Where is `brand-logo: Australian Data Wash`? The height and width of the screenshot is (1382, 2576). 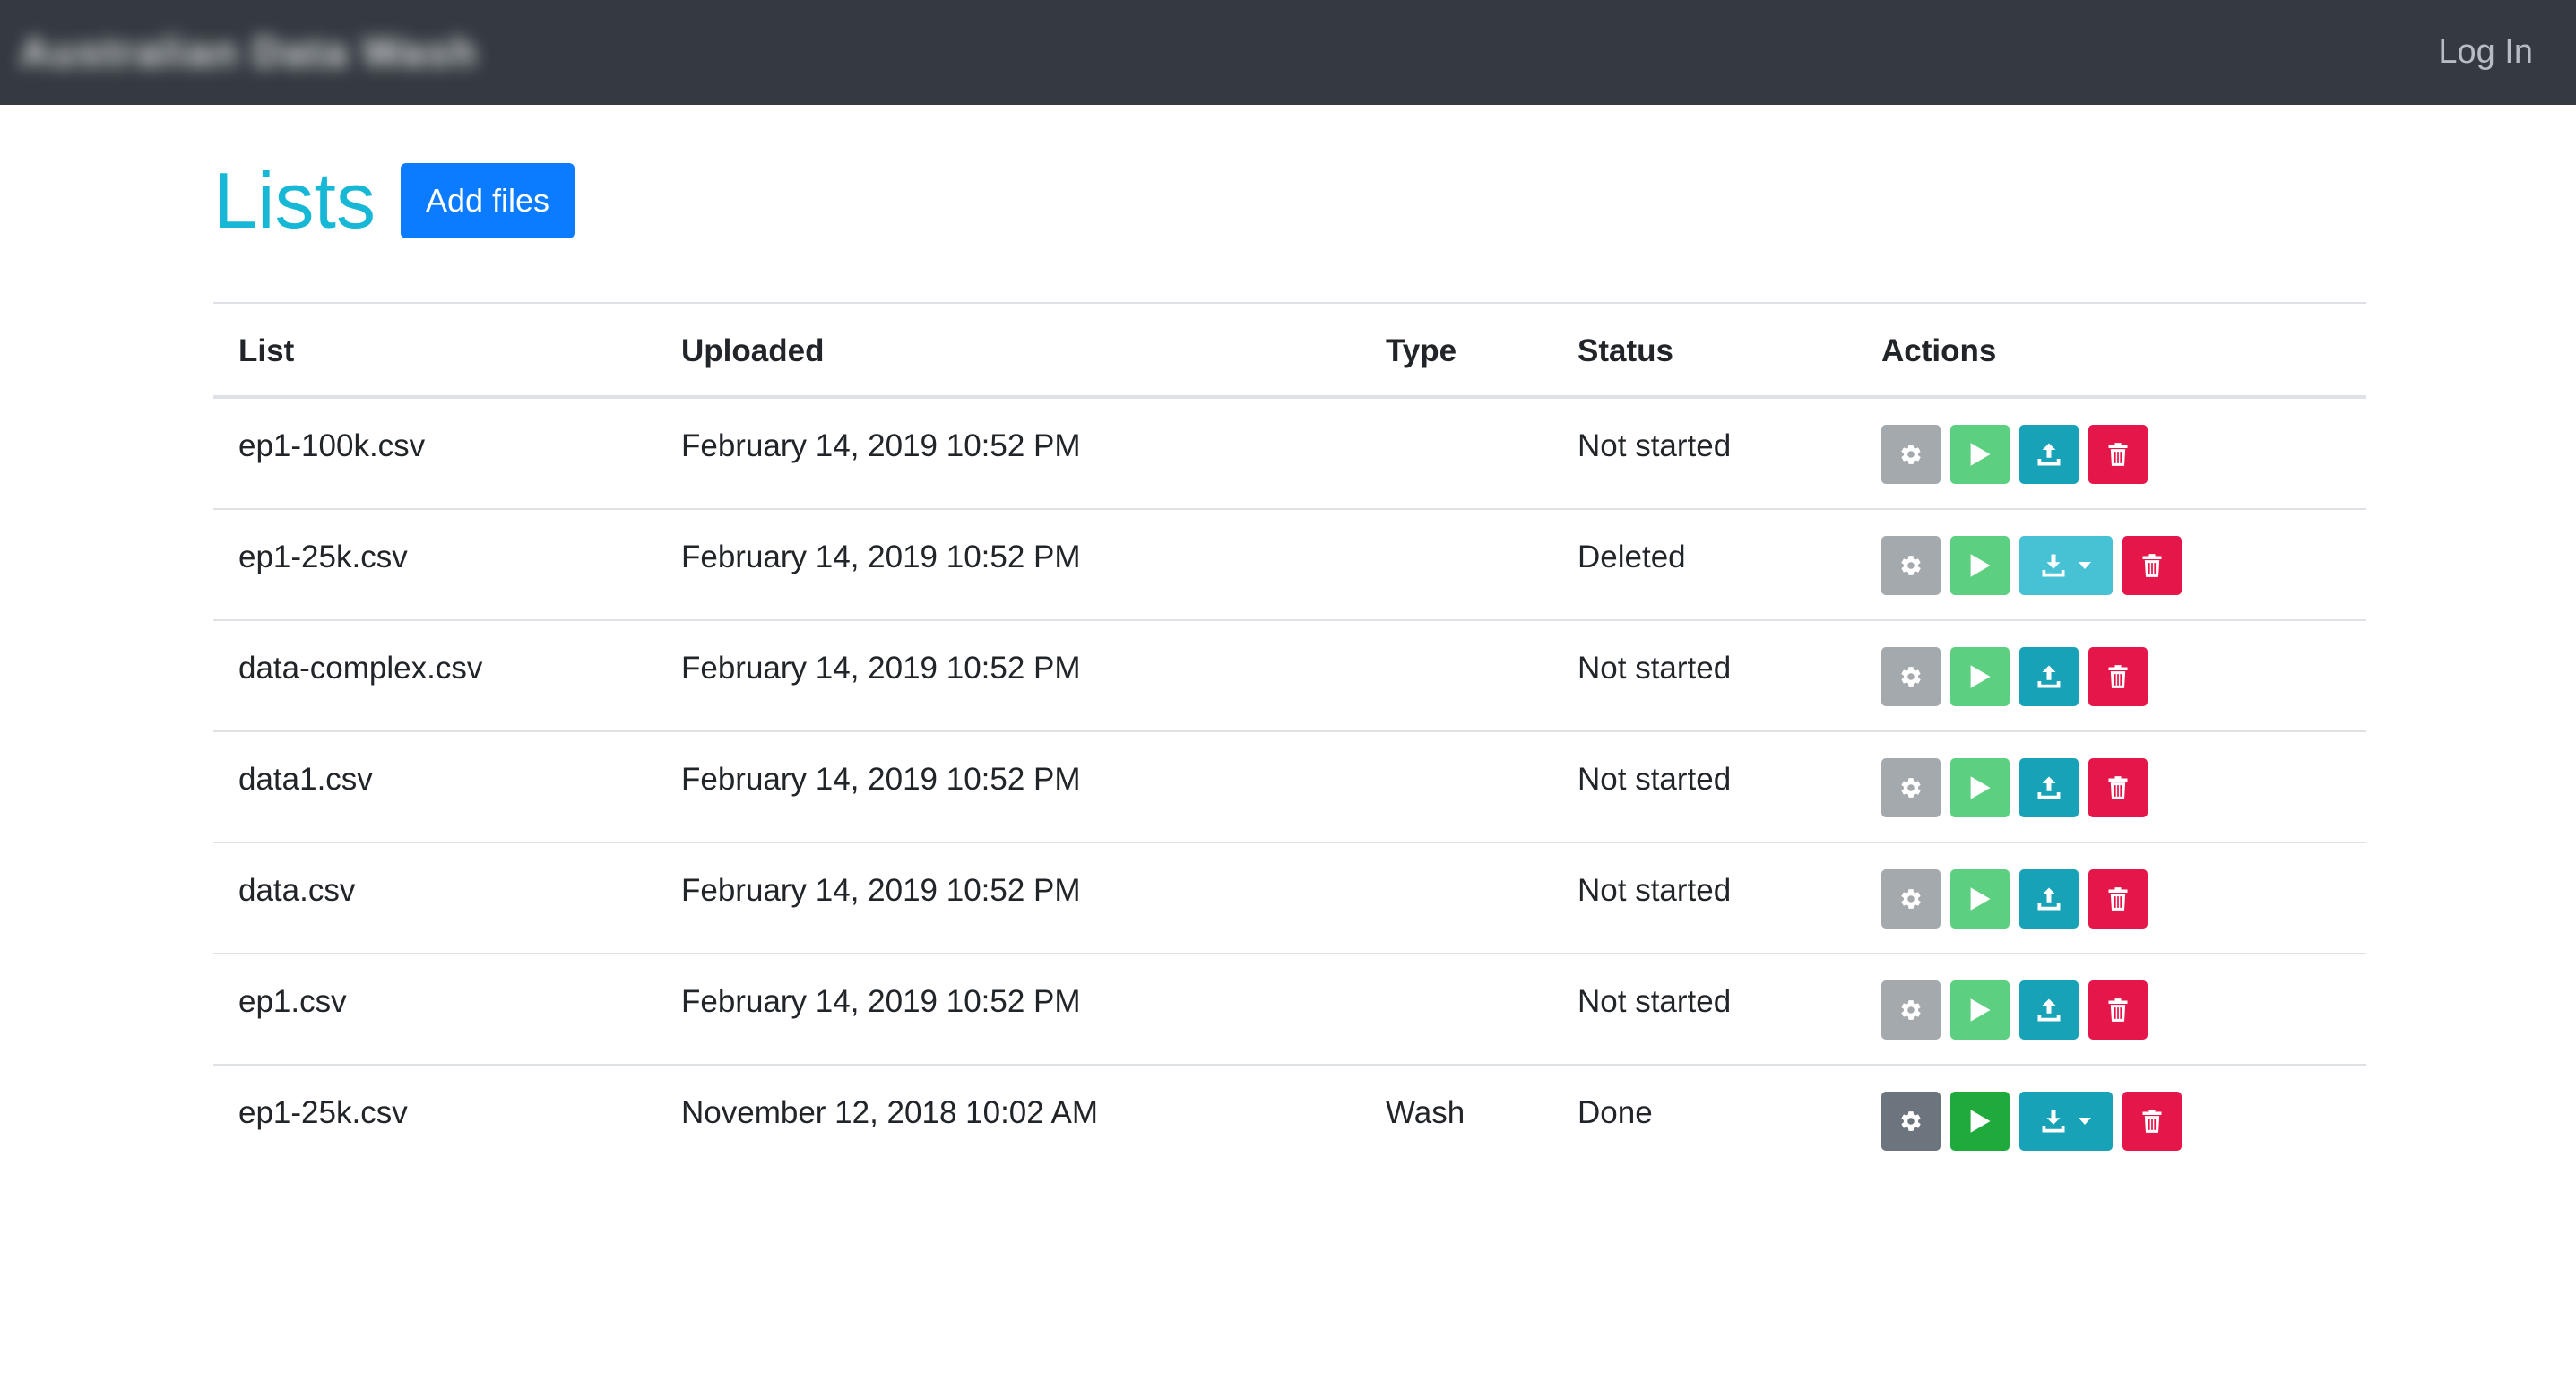
brand-logo: Australian Data Wash is located at coordinates (248, 52).